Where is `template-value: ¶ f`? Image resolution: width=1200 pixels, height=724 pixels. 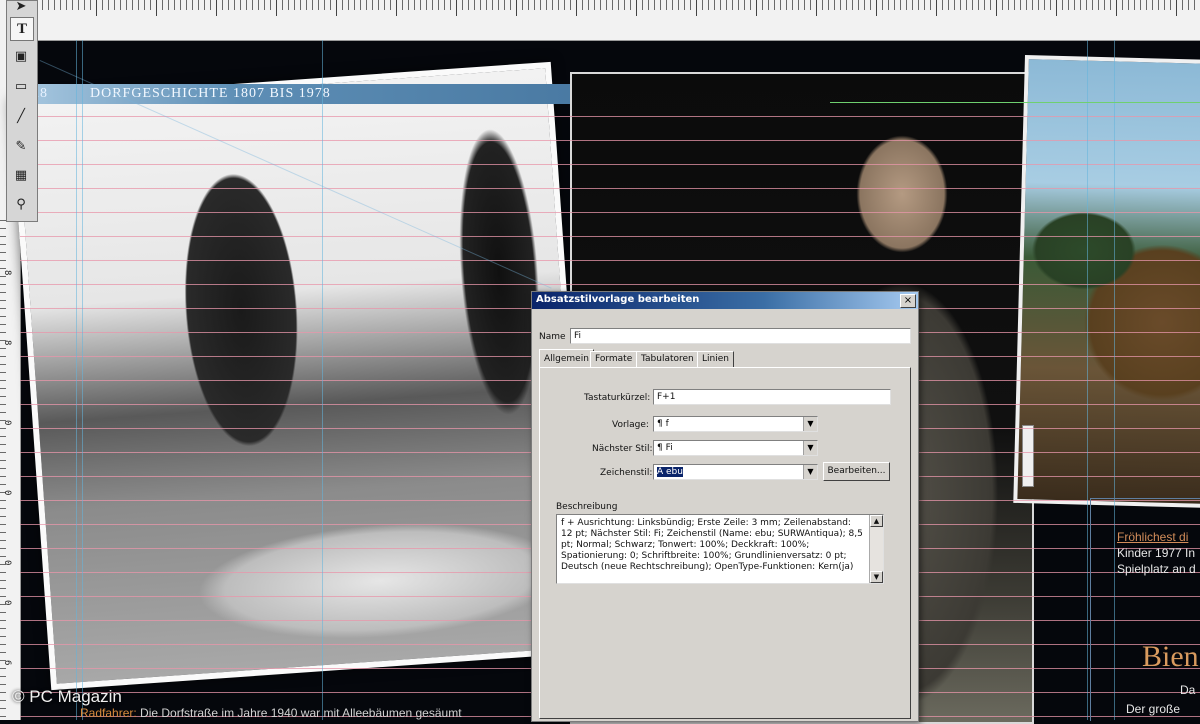 template-value: ¶ f is located at coordinates (663, 424).